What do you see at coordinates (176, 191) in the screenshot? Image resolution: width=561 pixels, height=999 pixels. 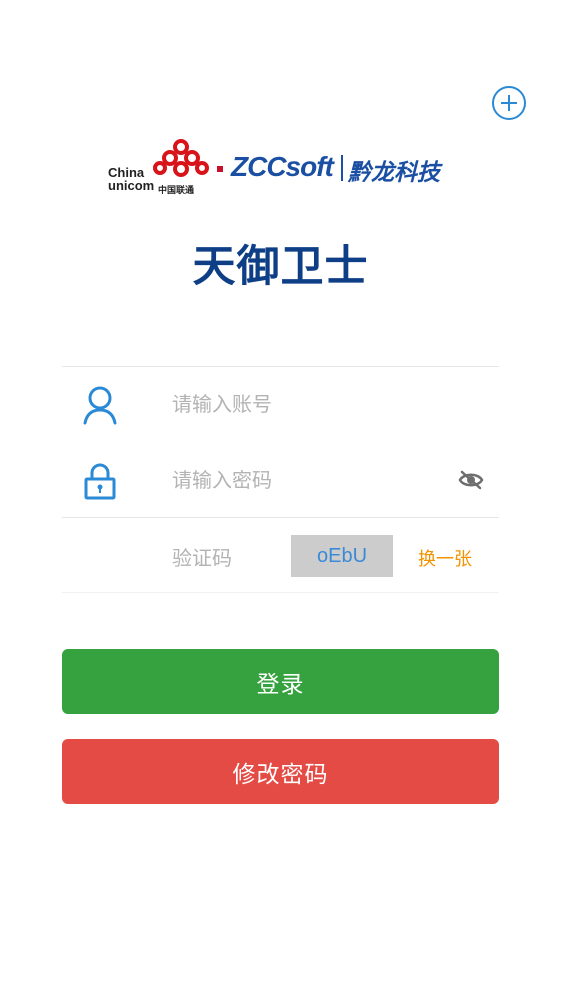 I see `china-unicom-cn: 中国联通` at bounding box center [176, 191].